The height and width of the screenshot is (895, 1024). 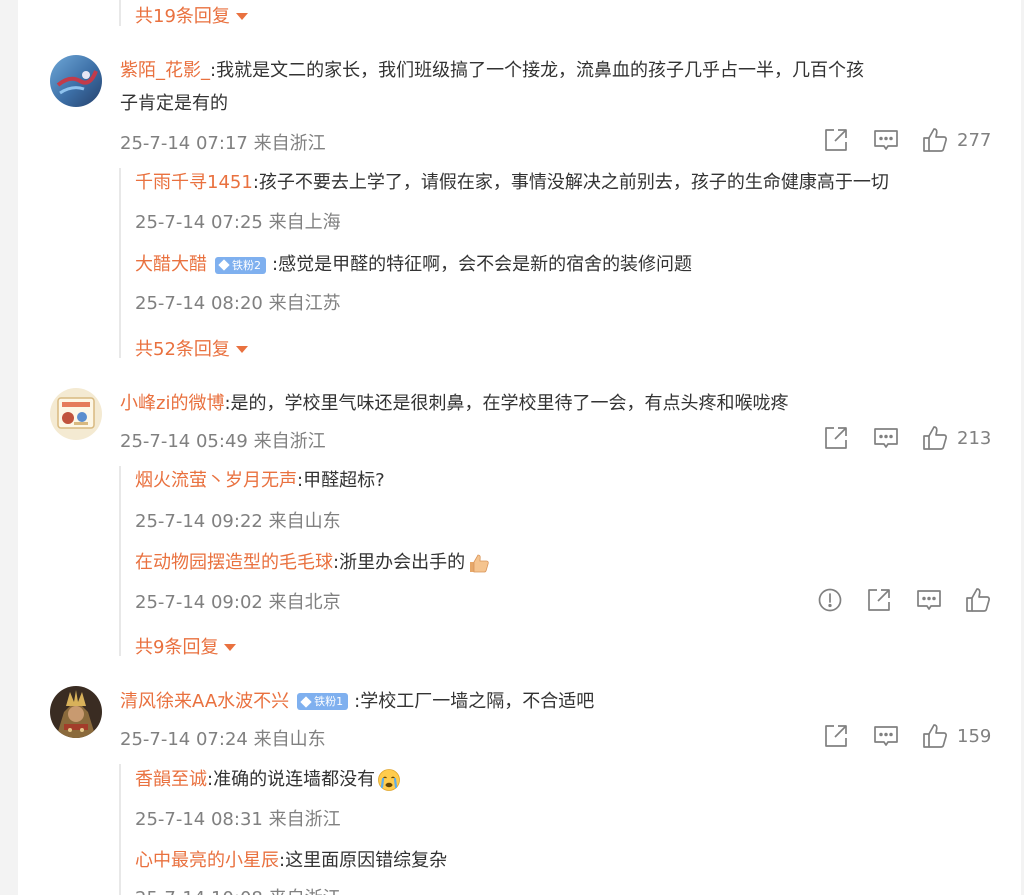 I want to click on reply-body: :感觉是甲醛的特征啊，会不会是新的宿舍的装修问题, so click(x=482, y=264).